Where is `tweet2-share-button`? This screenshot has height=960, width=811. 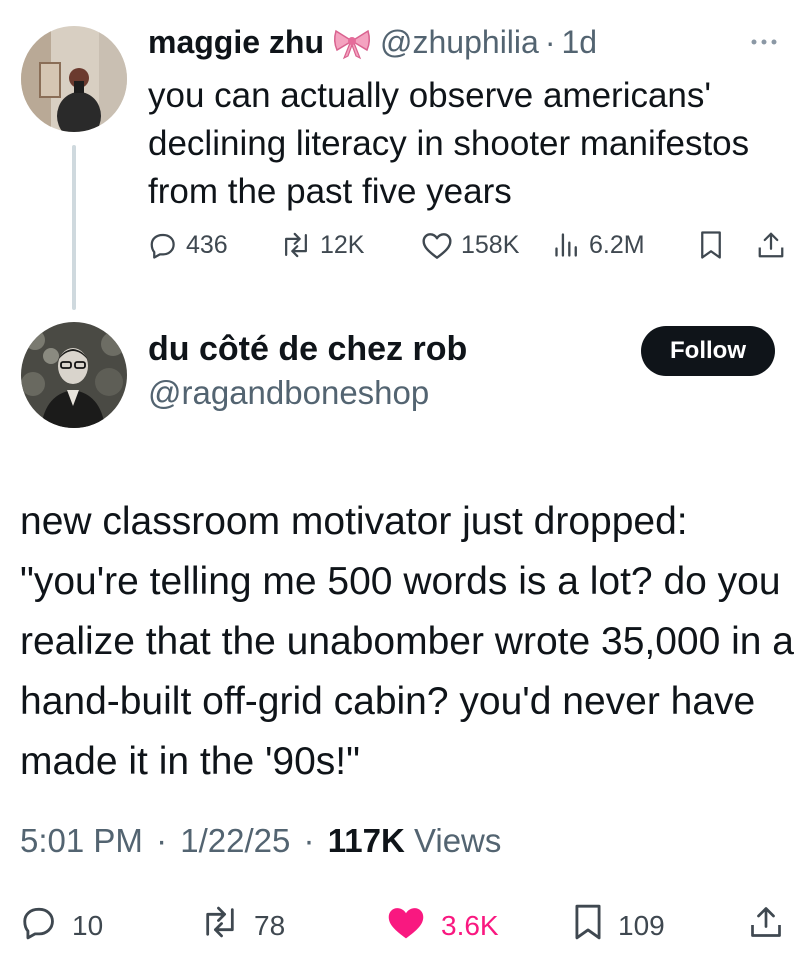 tweet2-share-button is located at coordinates (766, 925).